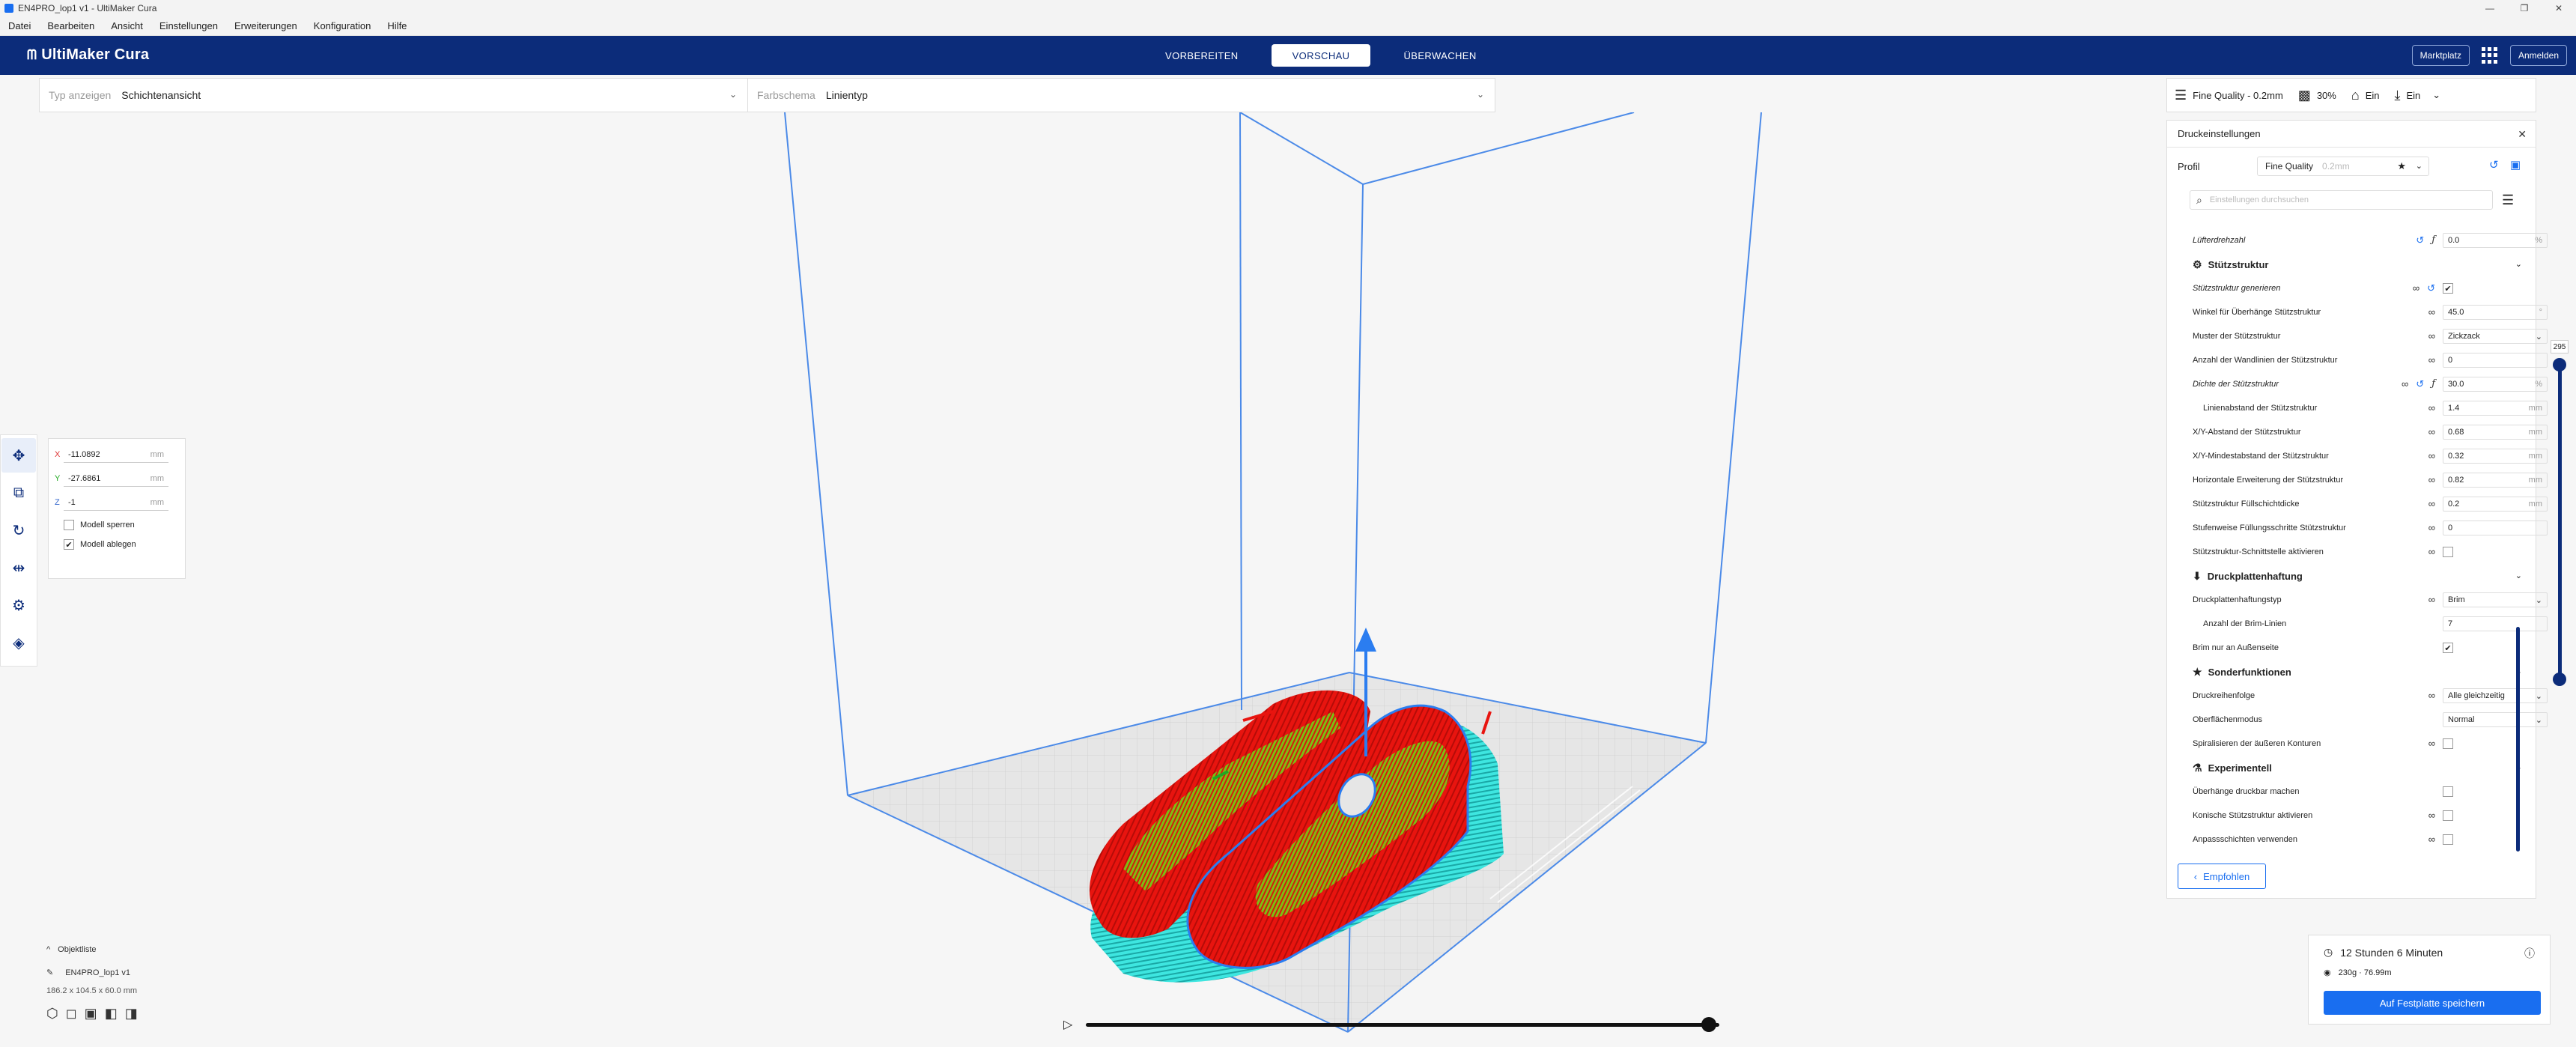 This screenshot has height=1047, width=2576. What do you see at coordinates (1202, 55) in the screenshot?
I see `tab-prepare: VORBEREITEN` at bounding box center [1202, 55].